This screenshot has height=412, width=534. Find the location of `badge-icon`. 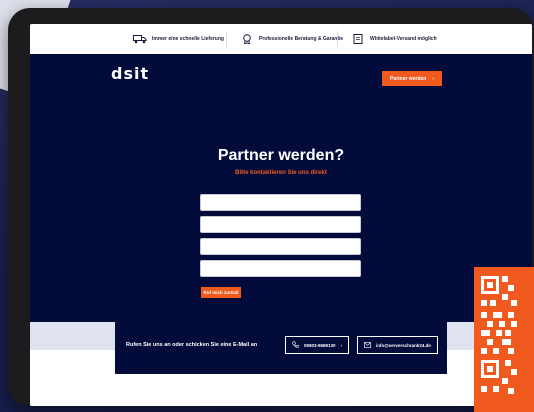

badge-icon is located at coordinates (247, 39).